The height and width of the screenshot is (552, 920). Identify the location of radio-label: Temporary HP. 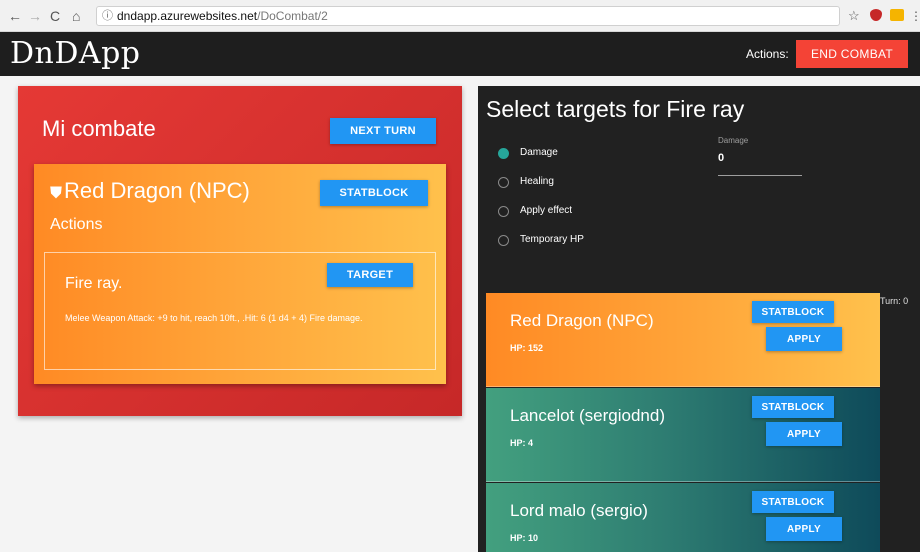
(552, 239).